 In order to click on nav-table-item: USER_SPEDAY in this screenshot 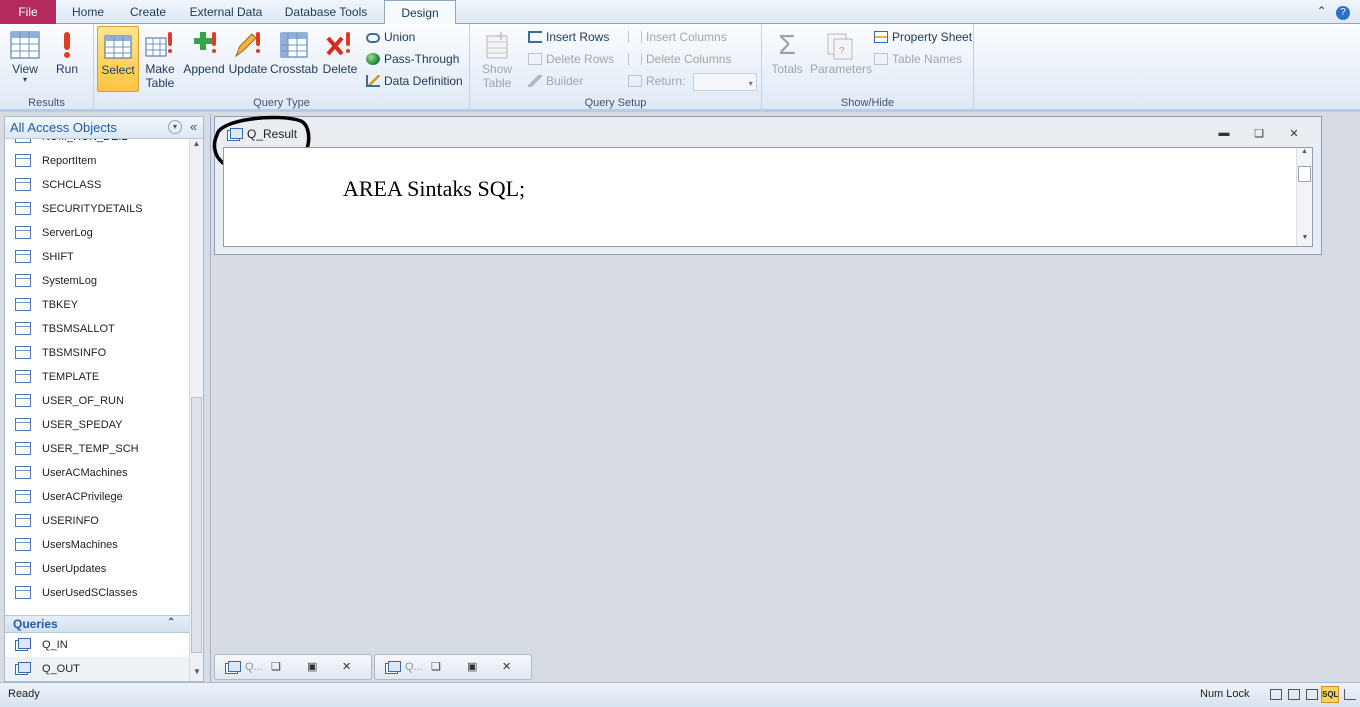, I will do `click(97, 425)`.